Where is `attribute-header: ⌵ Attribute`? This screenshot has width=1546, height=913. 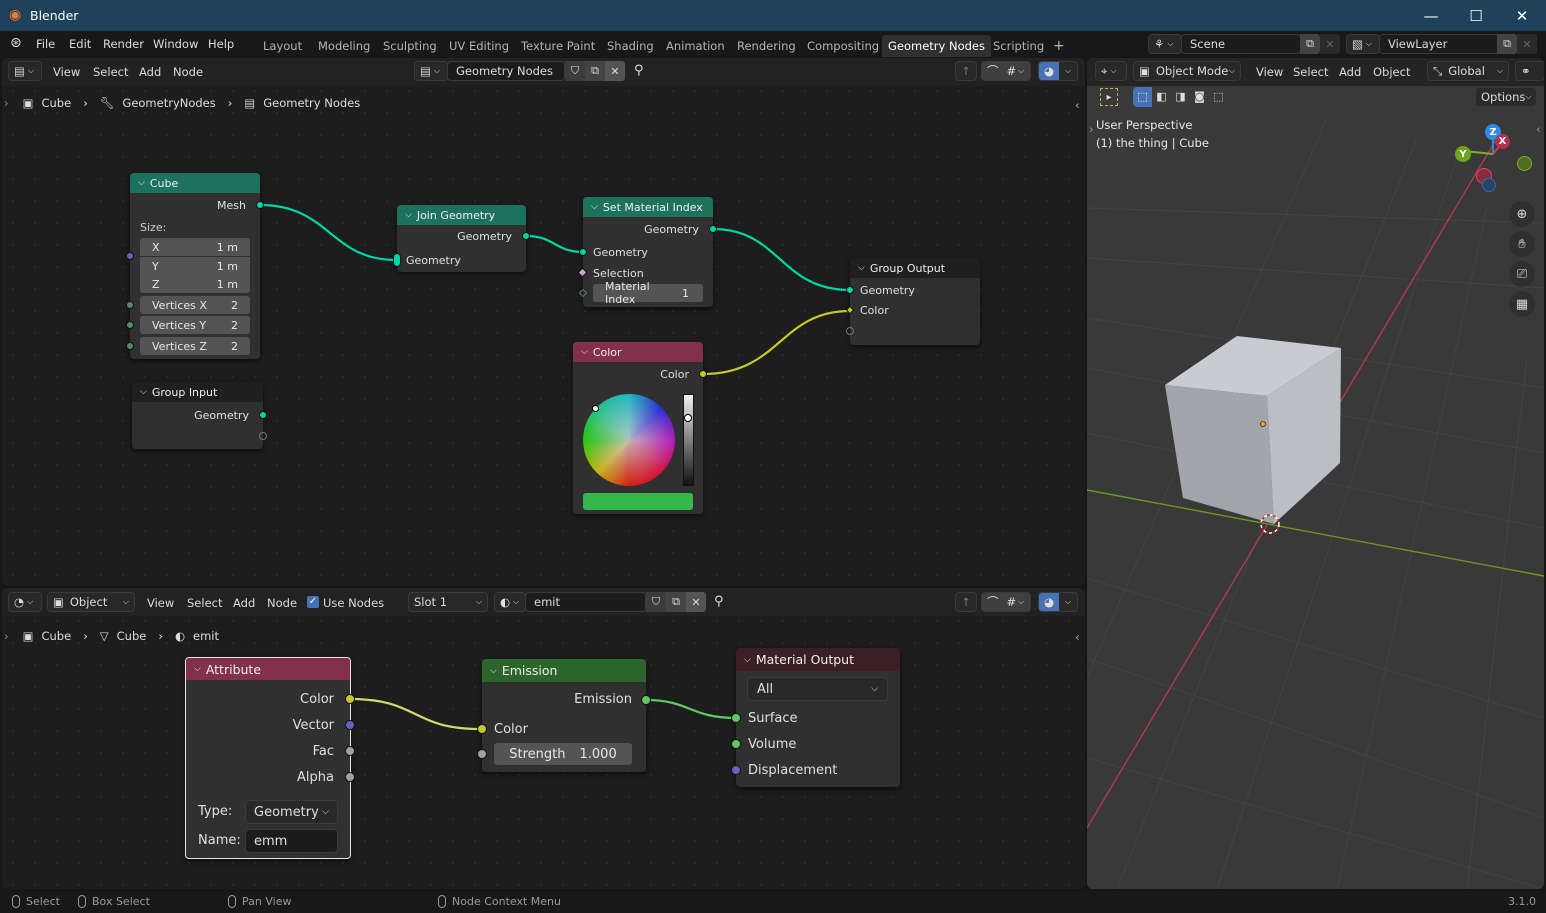 attribute-header: ⌵ Attribute is located at coordinates (268, 669).